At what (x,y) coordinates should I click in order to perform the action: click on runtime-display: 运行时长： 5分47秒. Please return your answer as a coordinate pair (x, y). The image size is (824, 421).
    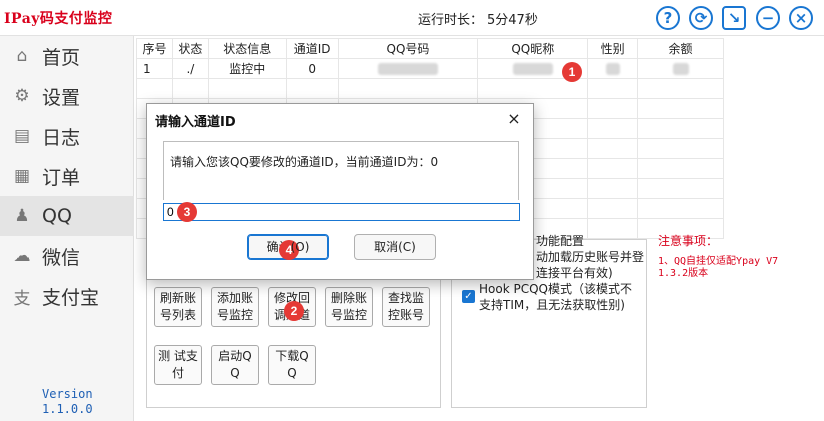
    Looking at the image, I should click on (478, 18).